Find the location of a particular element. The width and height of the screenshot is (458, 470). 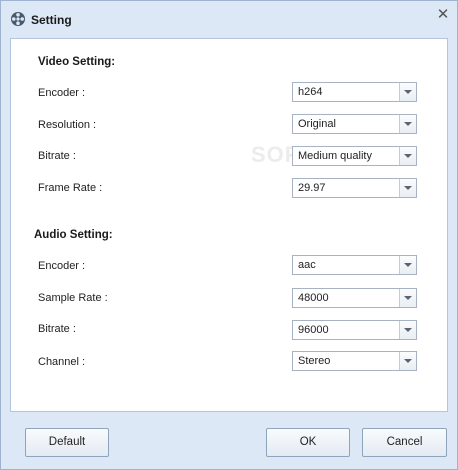

audio-bitrate-label: Bitrate : is located at coordinates (57, 329).